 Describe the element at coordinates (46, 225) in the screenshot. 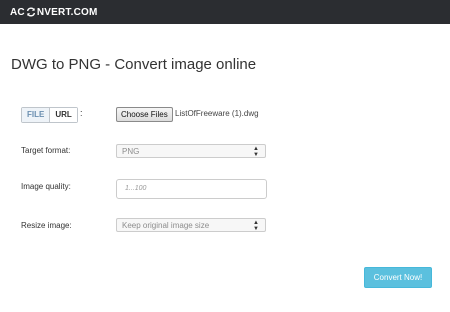

I see `resize-image-label: Resize image:` at that location.